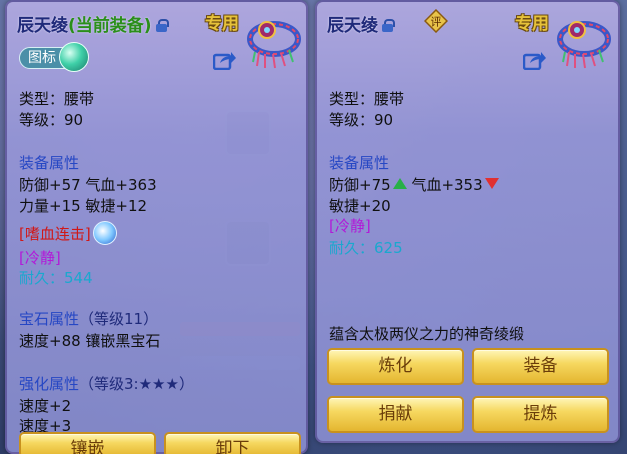 This screenshot has height=454, width=627. What do you see at coordinates (90, 341) in the screenshot?
I see `gem-line: 速度+88 镶嵌黑宝石` at bounding box center [90, 341].